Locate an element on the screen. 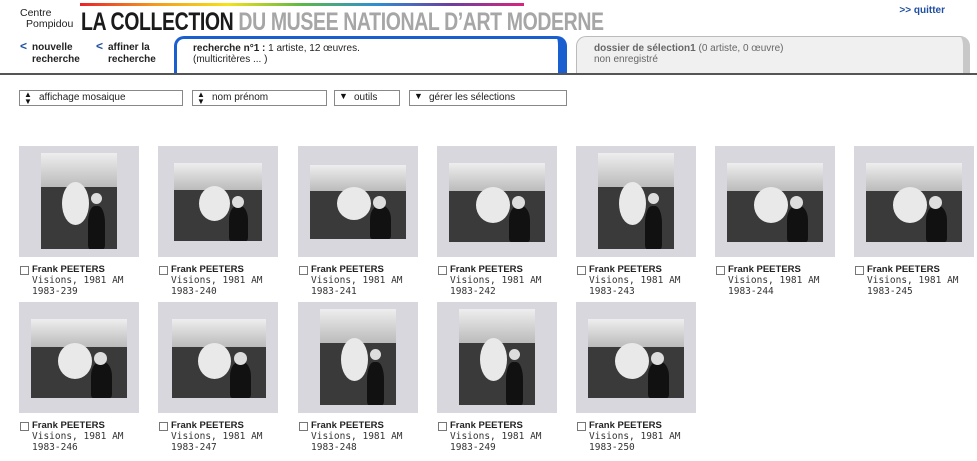  quit-link: >> quitter is located at coordinates (922, 10).